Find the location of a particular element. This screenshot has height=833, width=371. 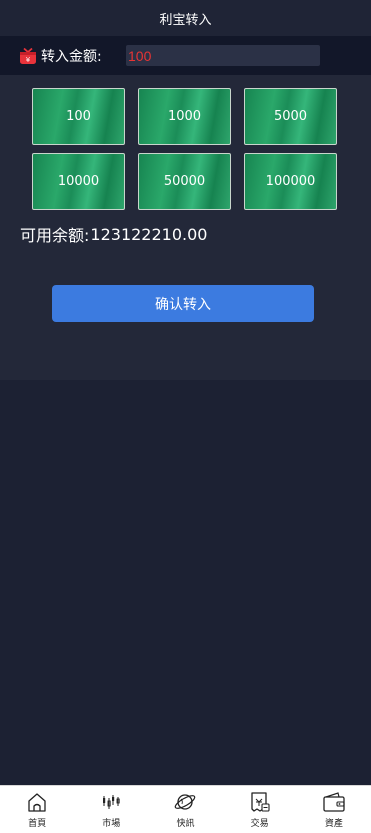

amount-row: ¥ 转入金额: is located at coordinates (185, 55).